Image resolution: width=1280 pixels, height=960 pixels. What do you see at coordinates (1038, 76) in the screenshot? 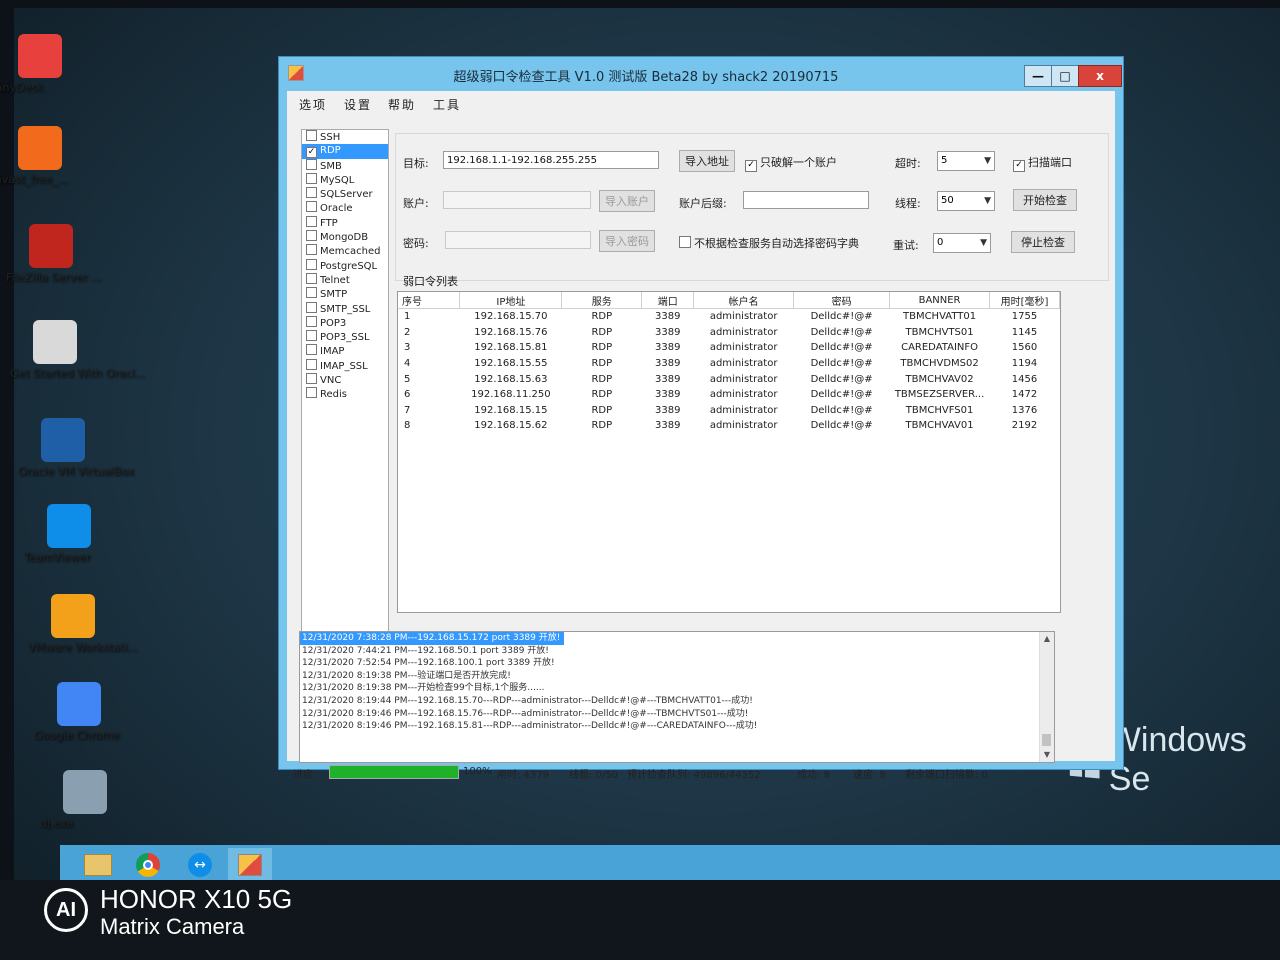
I see `minimize-button: —` at bounding box center [1038, 76].